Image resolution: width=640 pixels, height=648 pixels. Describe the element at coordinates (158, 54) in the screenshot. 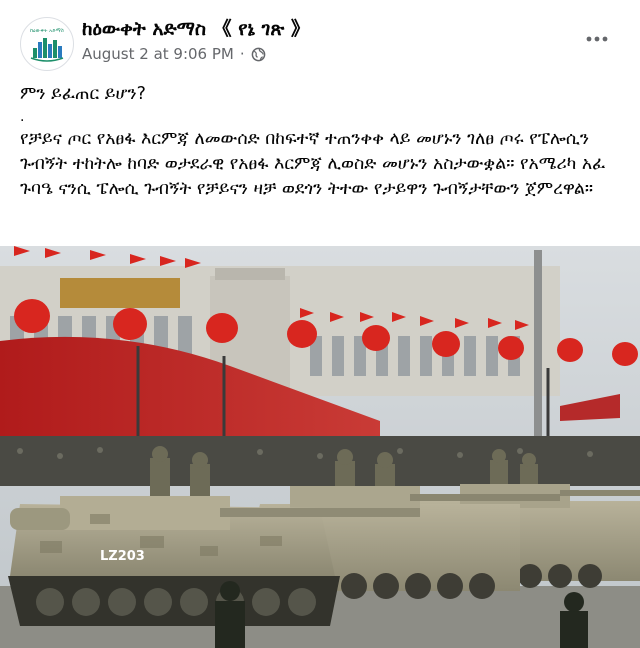

I see `post-timestamp: August 2 at 9:06 PM` at that location.